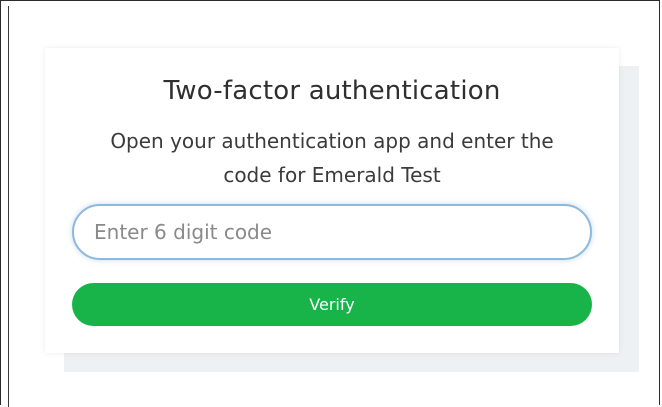 The width and height of the screenshot is (662, 407). Describe the element at coordinates (332, 91) in the screenshot. I see `dialog-title: Two-factor authentication` at that location.